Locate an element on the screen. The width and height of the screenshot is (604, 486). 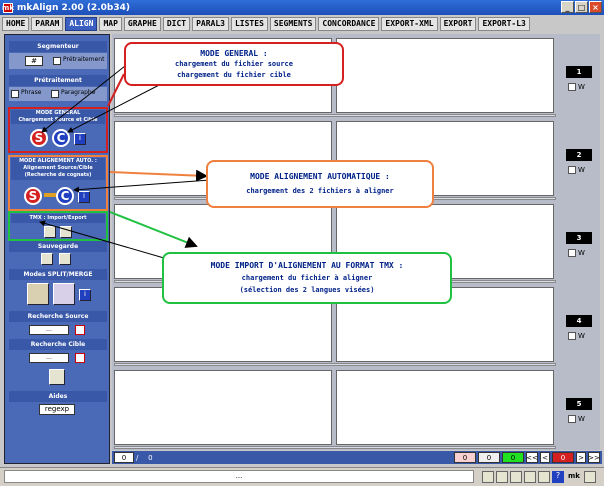
arrow-general-red is located at coordinates (116, 90).